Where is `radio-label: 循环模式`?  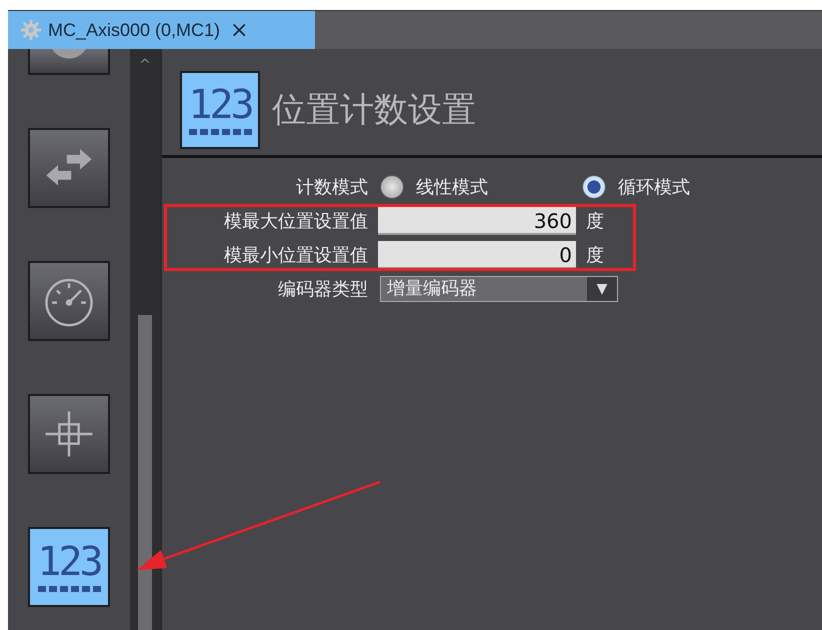
radio-label: 循环模式 is located at coordinates (654, 187).